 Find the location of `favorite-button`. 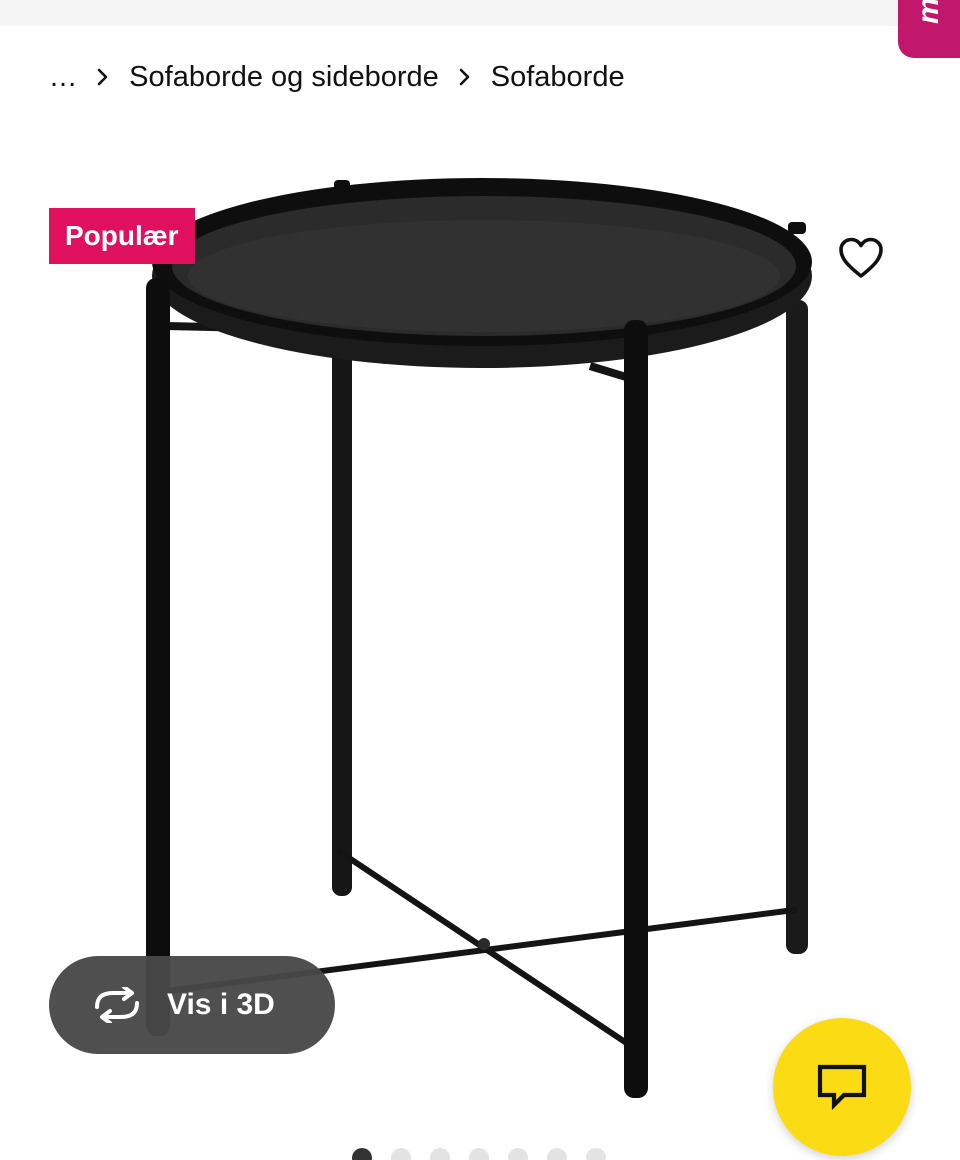

favorite-button is located at coordinates (861, 258).